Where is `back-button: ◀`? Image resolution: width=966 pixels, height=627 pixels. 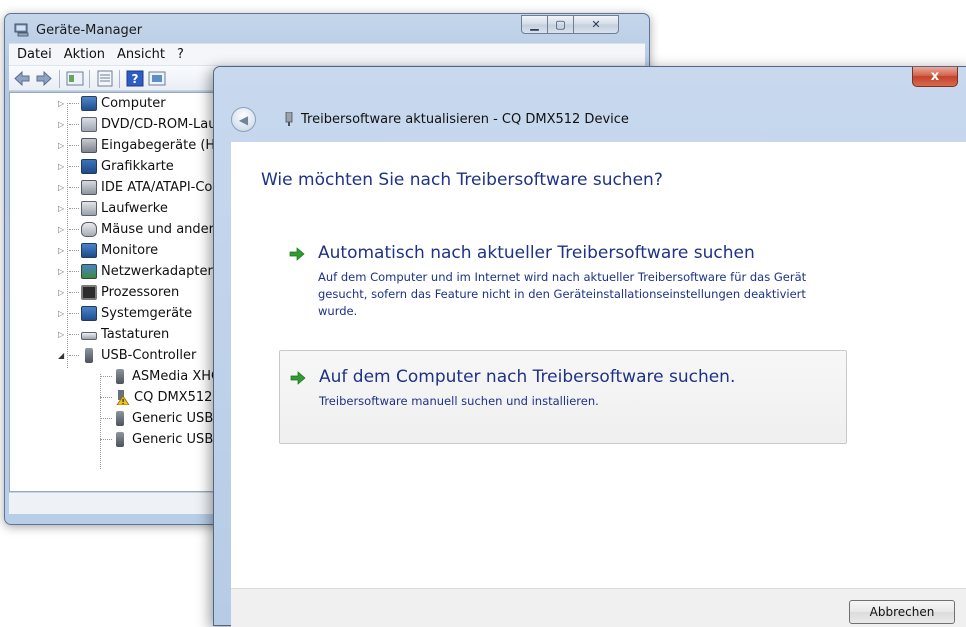 back-button: ◀ is located at coordinates (243, 119).